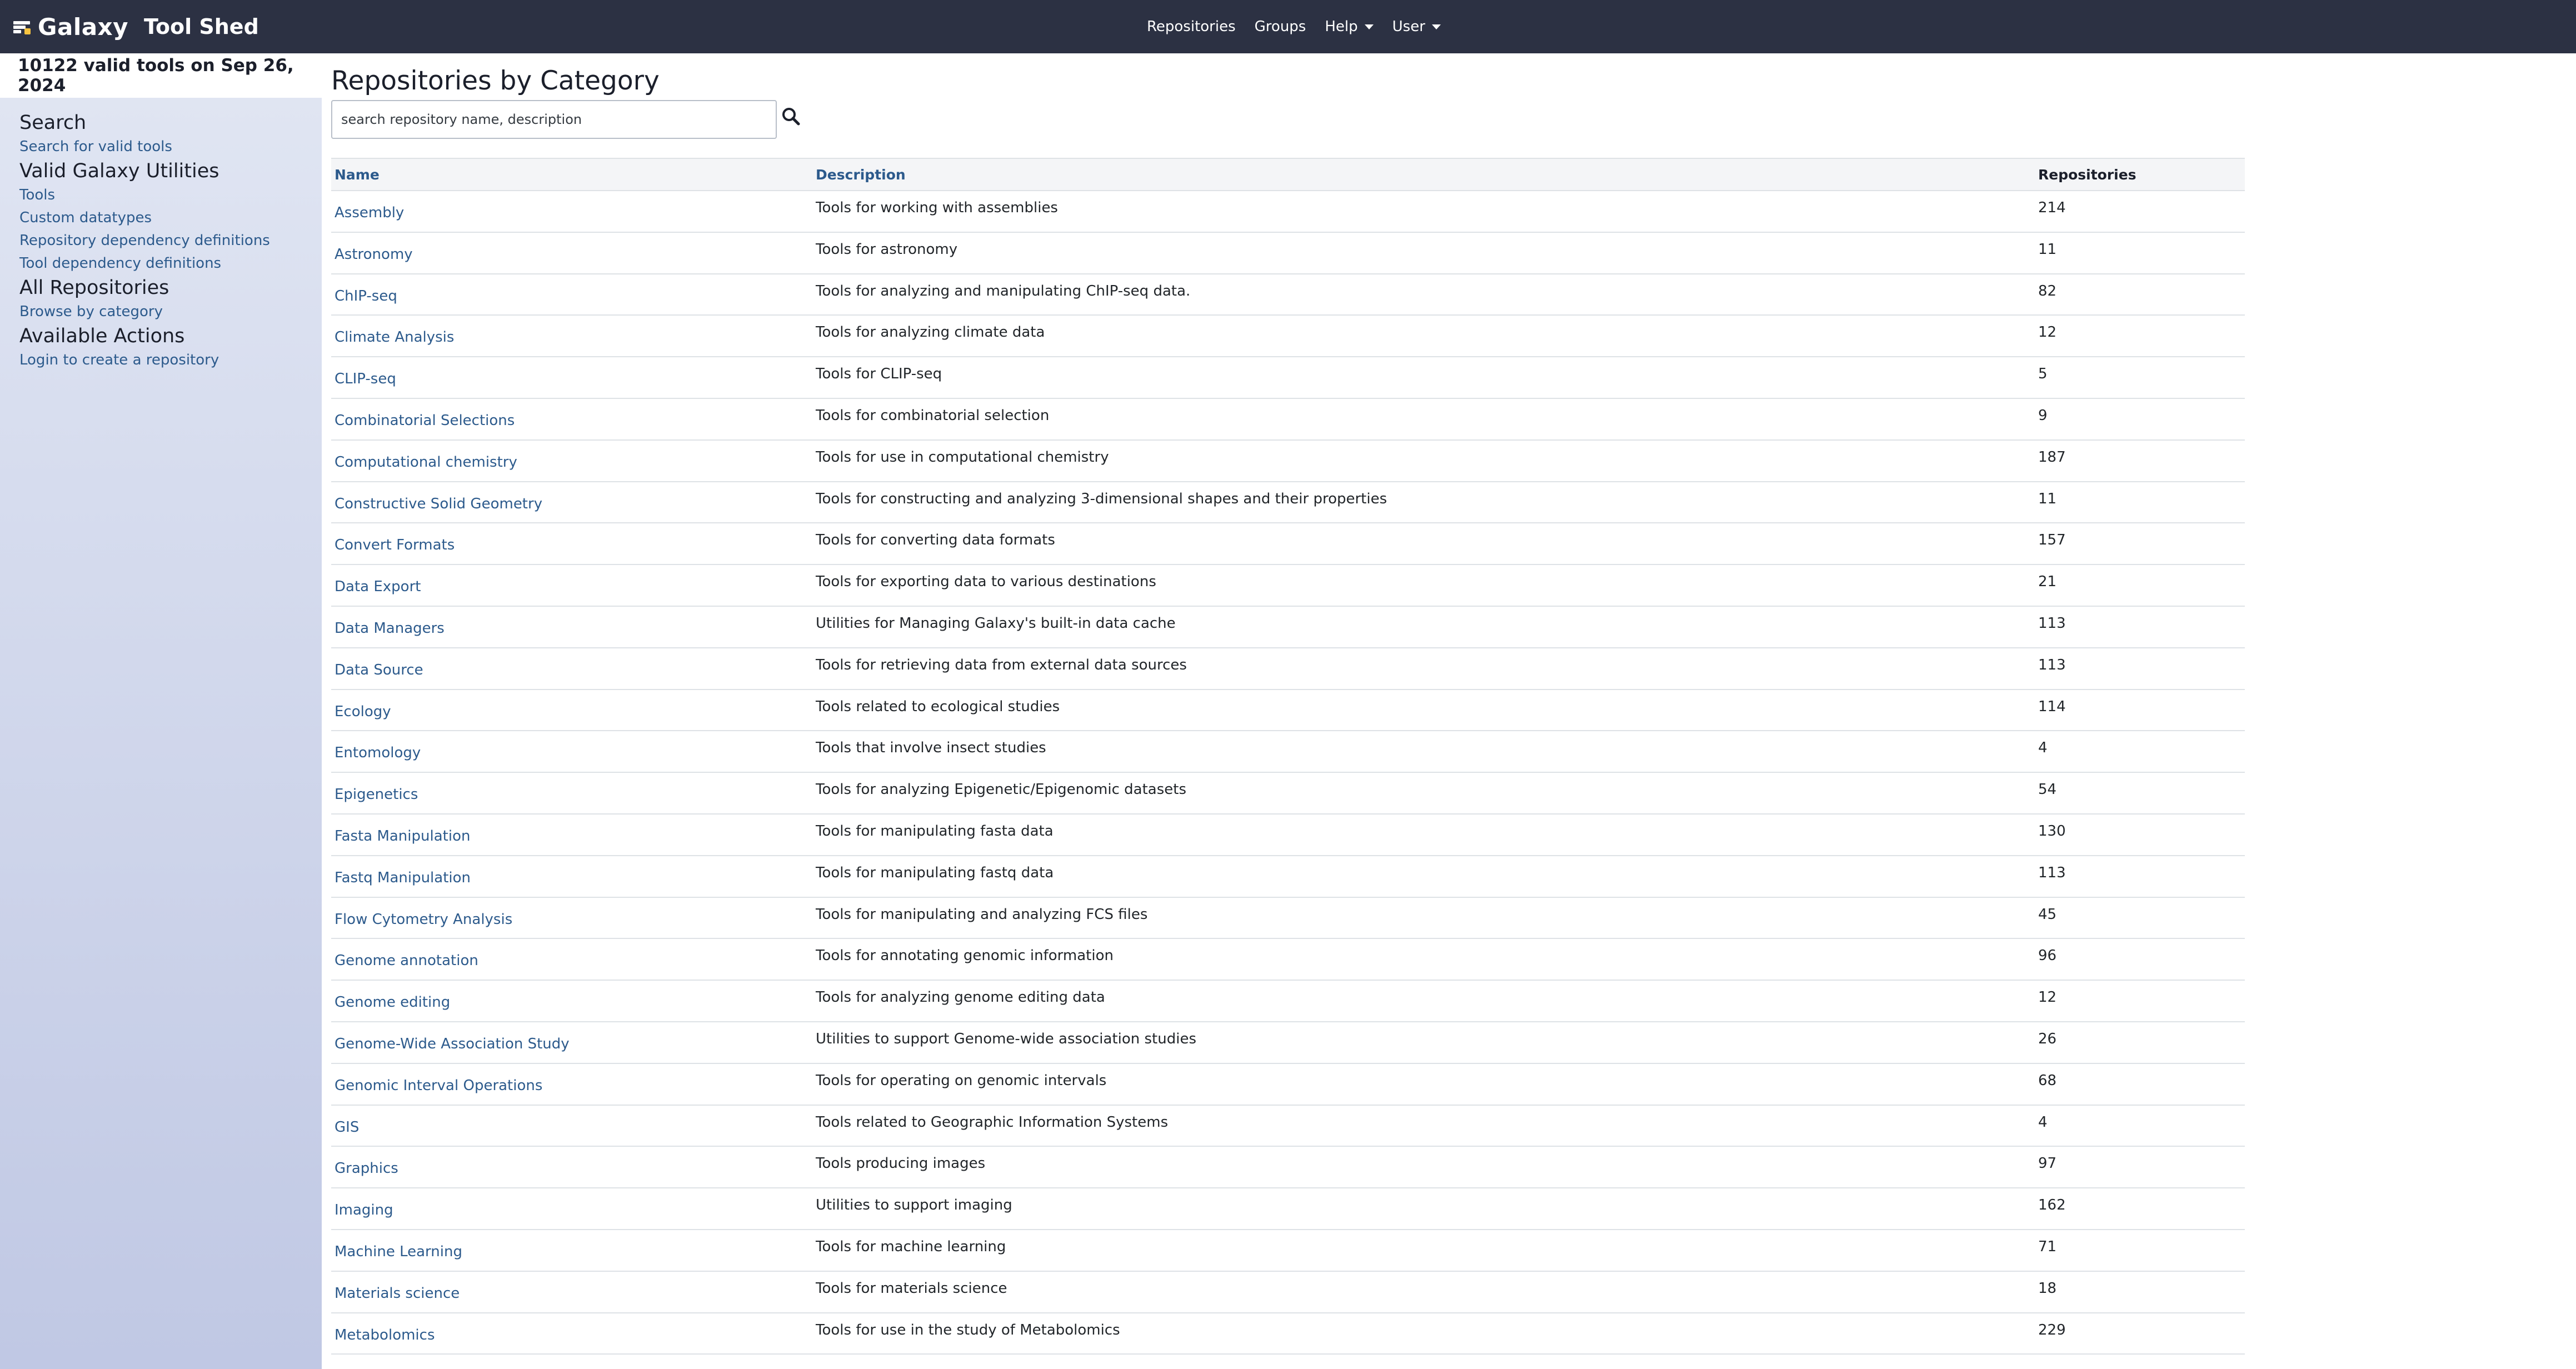 The width and height of the screenshot is (2576, 1369). Describe the element at coordinates (379, 670) in the screenshot. I see `category-link: Data Source` at that location.